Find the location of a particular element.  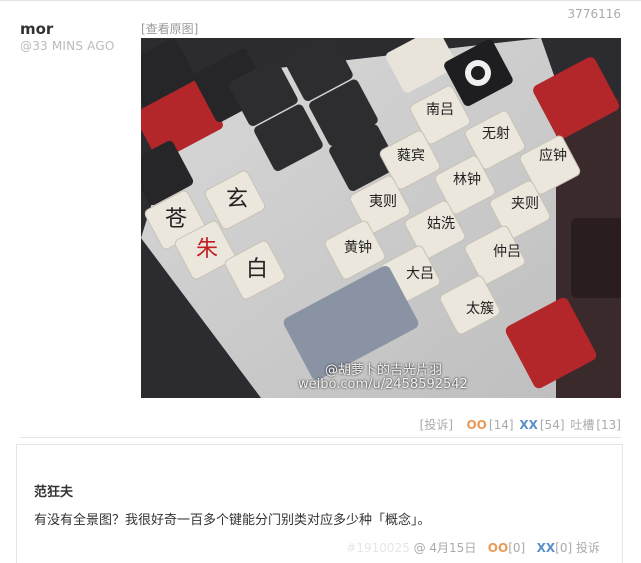

keycap-text: 太簇 is located at coordinates (480, 309).